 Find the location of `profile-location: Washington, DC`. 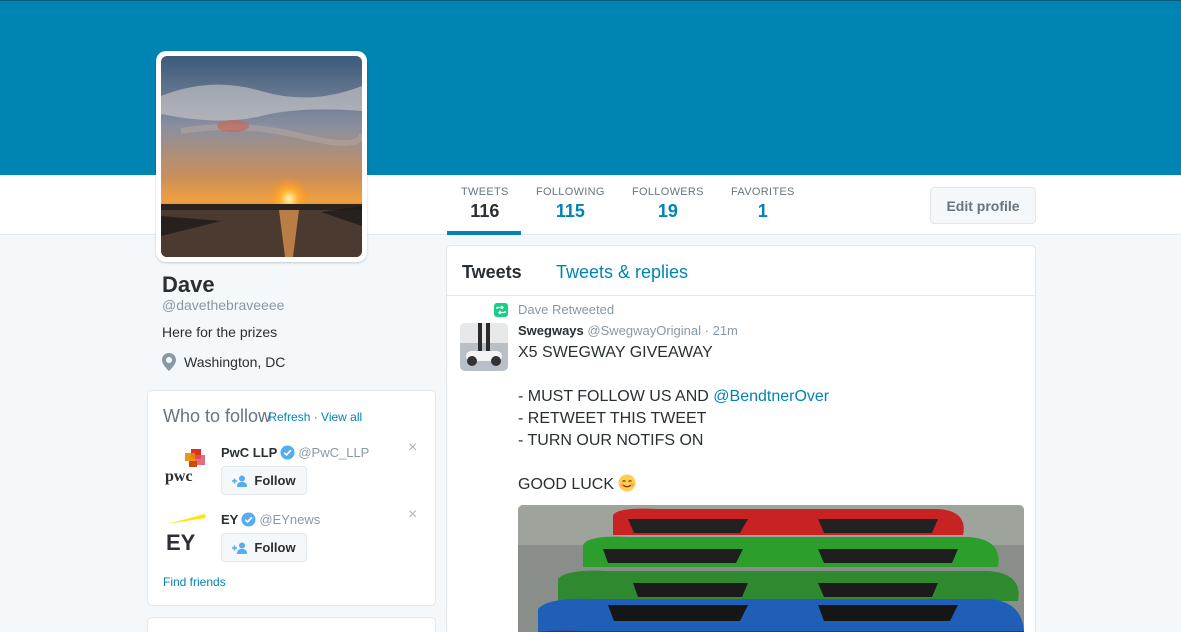

profile-location: Washington, DC is located at coordinates (223, 362).